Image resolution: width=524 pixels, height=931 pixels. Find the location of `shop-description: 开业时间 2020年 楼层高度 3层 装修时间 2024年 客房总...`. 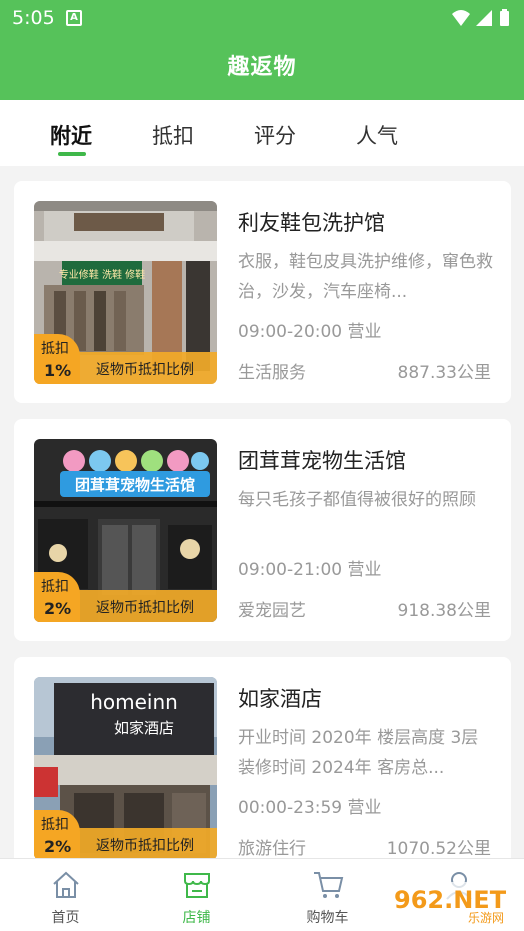

shop-description: 开业时间 2020年 楼层高度 3层 装修时间 2024年 客房总... is located at coordinates (358, 753).